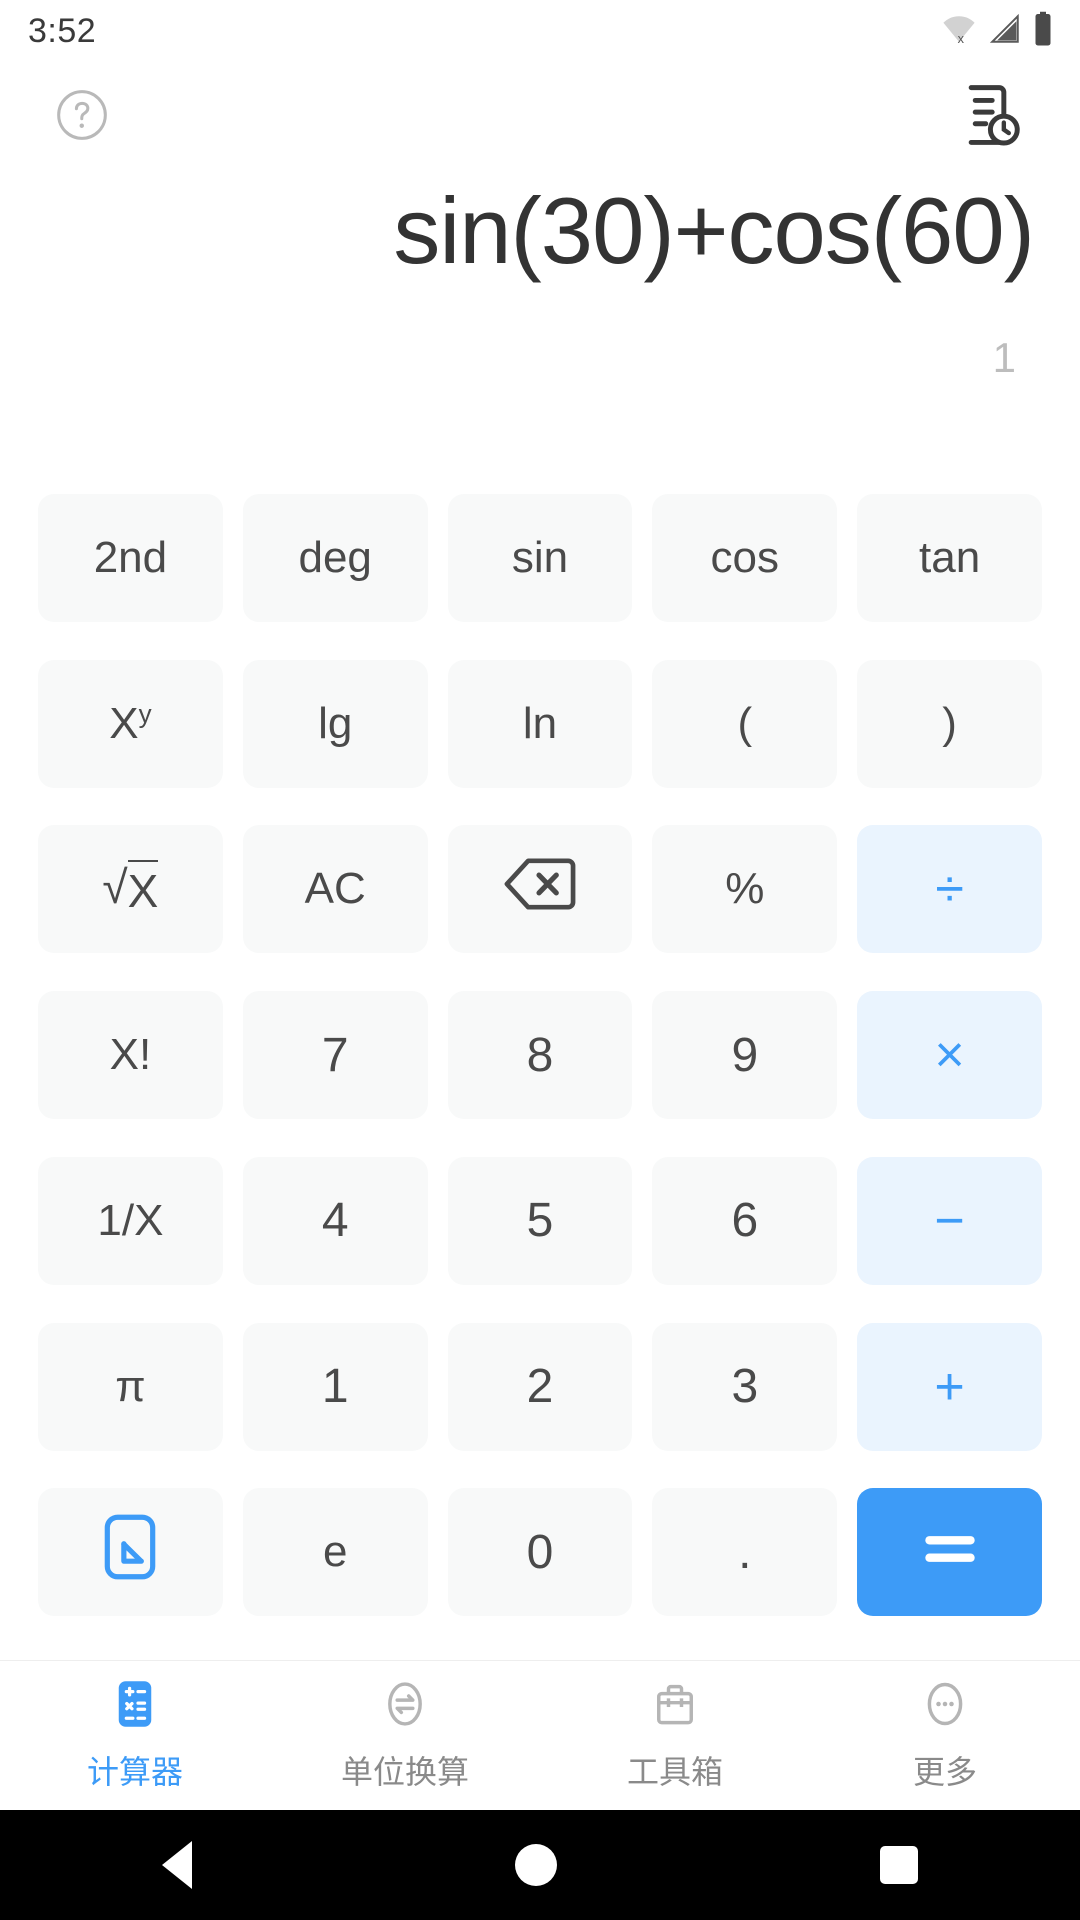  What do you see at coordinates (675, 1735) in the screenshot?
I see `nav-item-toolbox: 工具箱` at bounding box center [675, 1735].